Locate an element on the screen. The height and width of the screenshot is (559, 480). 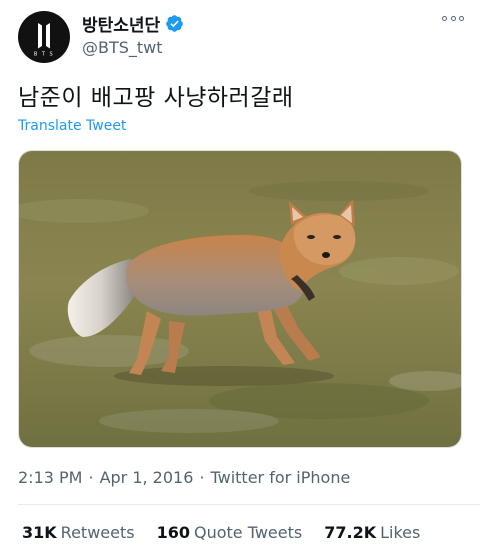
display-name: 방탄소년단 is located at coordinates (121, 23).